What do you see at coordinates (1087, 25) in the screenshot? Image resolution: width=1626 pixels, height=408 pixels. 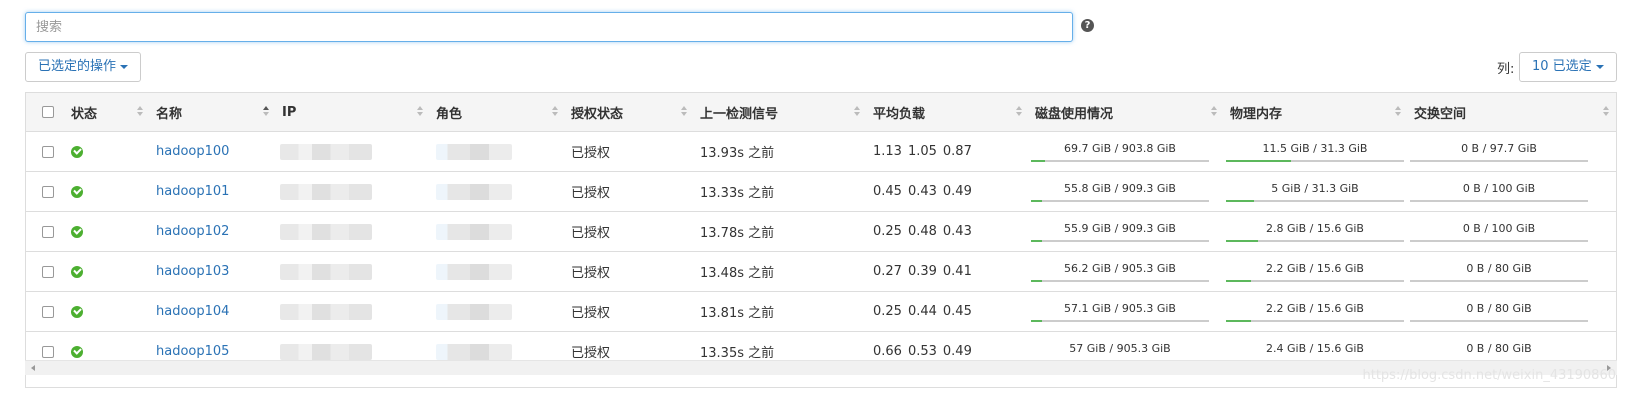 I see `question-circle-icon: ?` at bounding box center [1087, 25].